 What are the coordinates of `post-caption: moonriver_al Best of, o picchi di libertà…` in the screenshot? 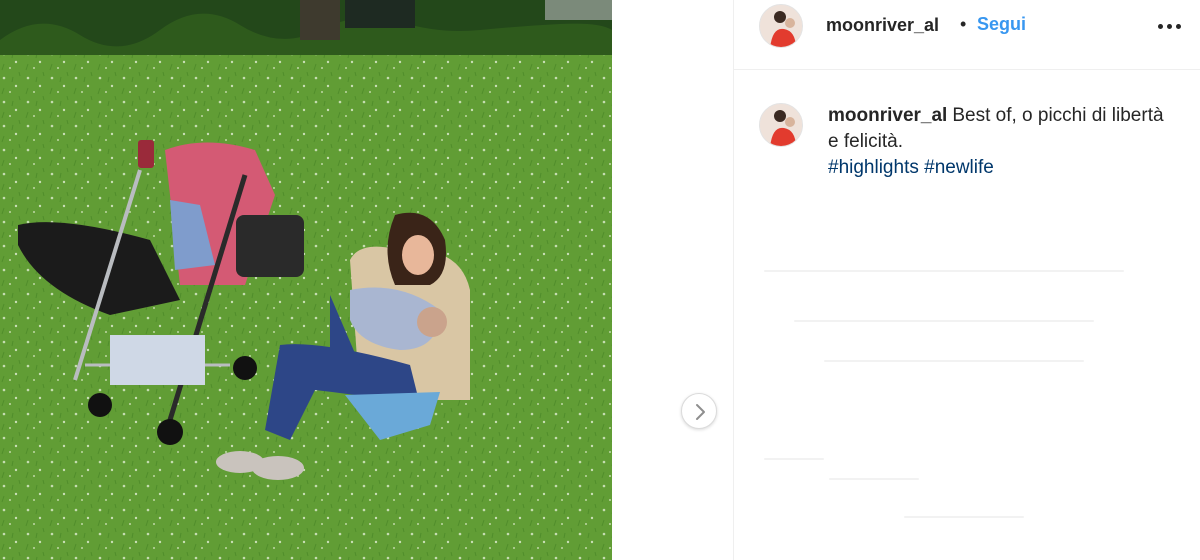 It's located at (998, 142).